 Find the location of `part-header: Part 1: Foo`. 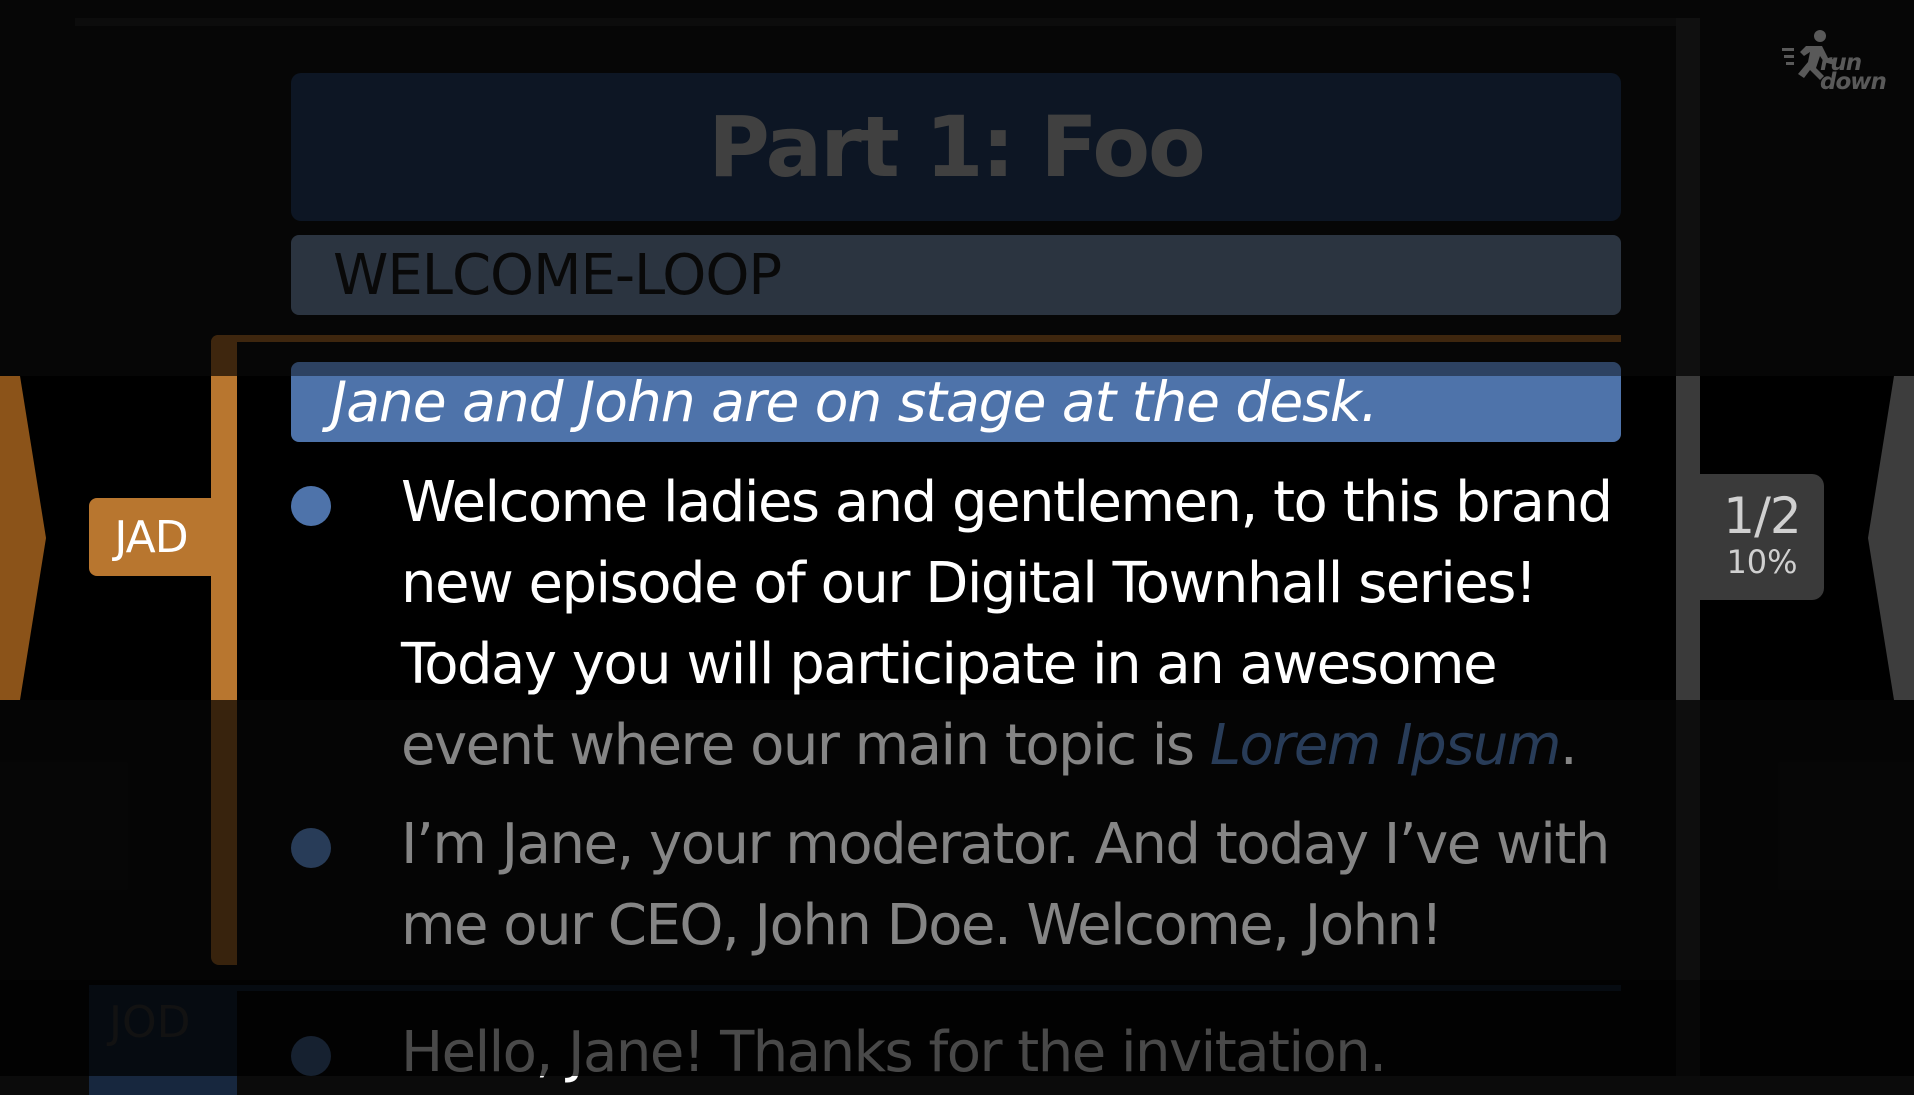

part-header: Part 1: Foo is located at coordinates (956, 147).